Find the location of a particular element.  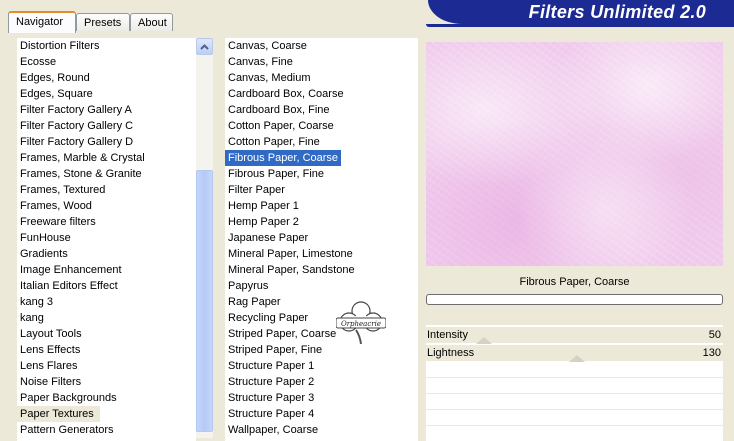

filter-item: Structure Paper 4 is located at coordinates (321, 414).